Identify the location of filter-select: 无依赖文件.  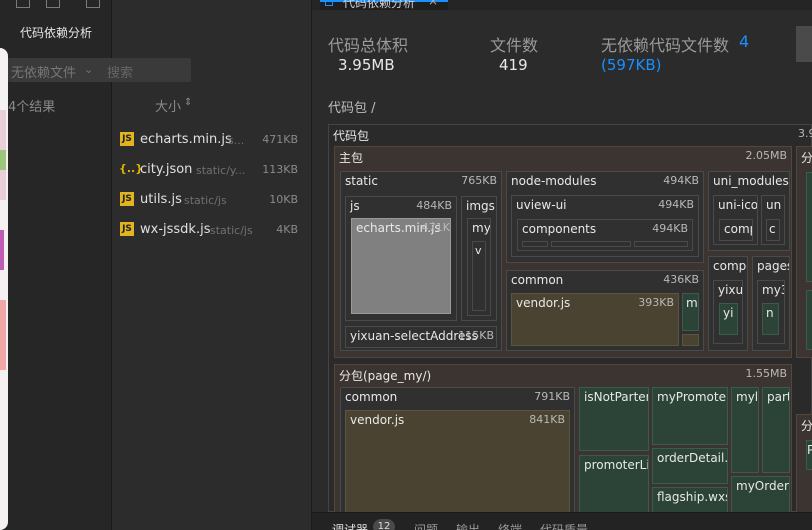
(43, 71).